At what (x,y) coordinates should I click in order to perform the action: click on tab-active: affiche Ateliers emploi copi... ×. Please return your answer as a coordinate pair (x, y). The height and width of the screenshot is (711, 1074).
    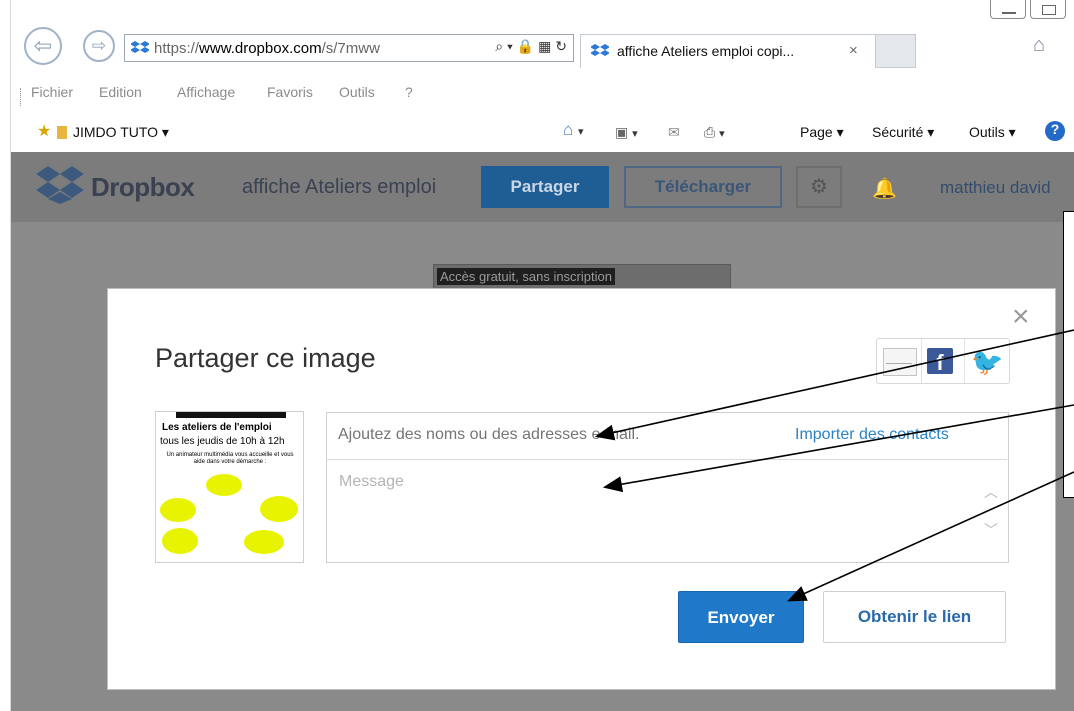
    Looking at the image, I should click on (728, 51).